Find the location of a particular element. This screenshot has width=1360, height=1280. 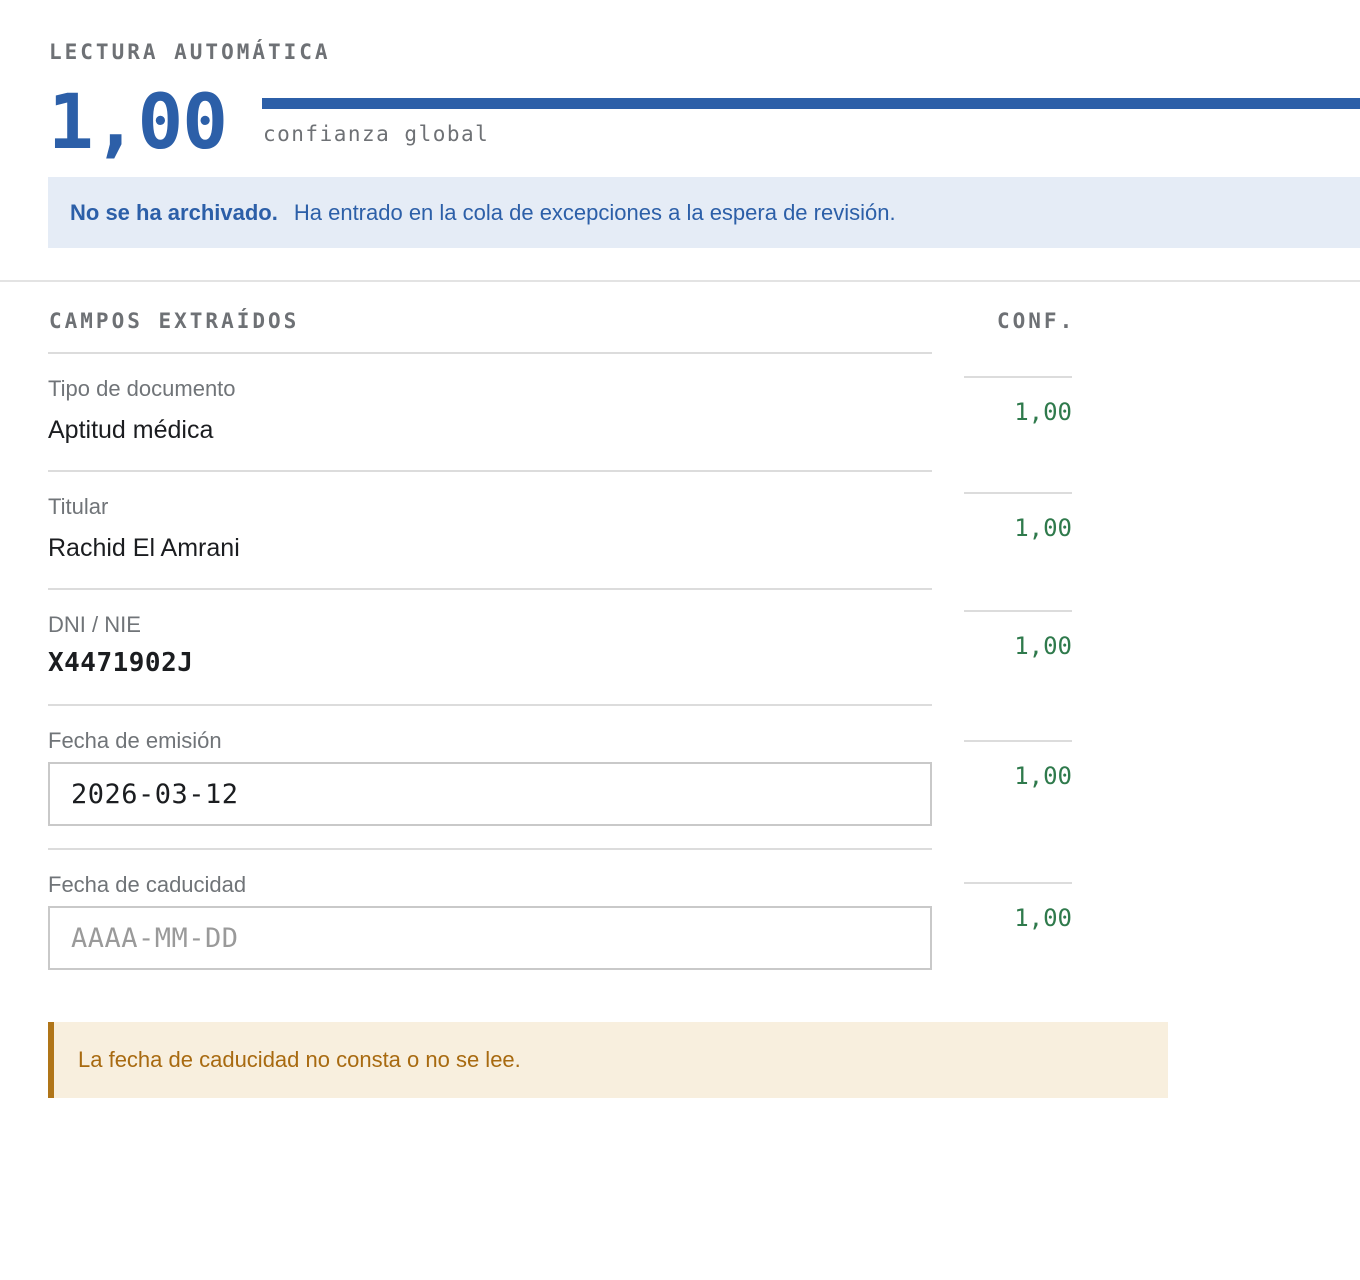

field-label: Fecha de caducidad is located at coordinates (147, 884).